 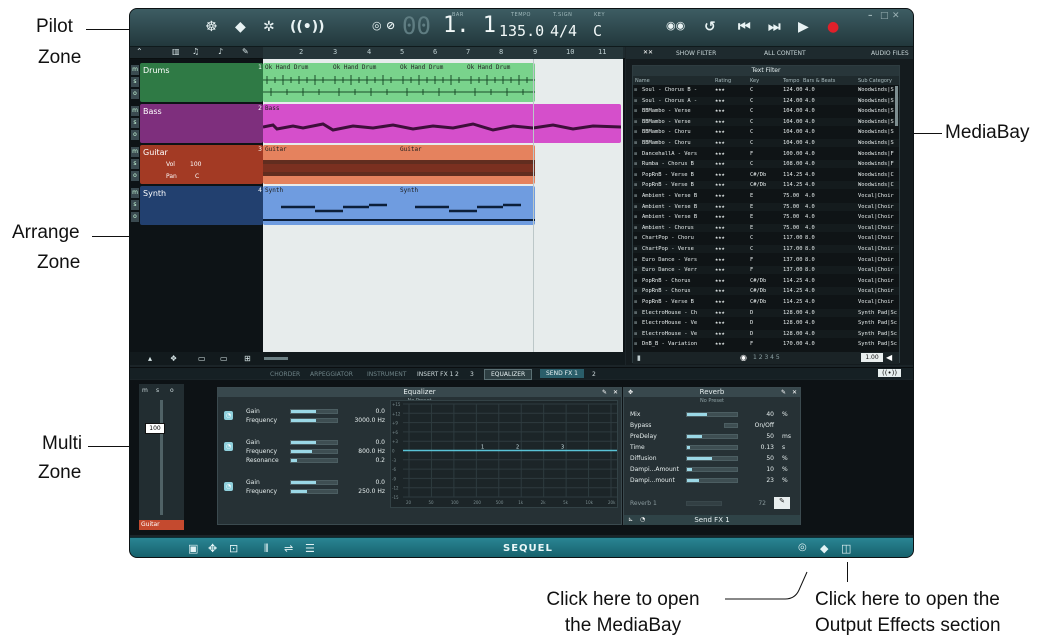 What do you see at coordinates (288, 548) in the screenshot?
I see `sliders-icon: ⇌` at bounding box center [288, 548].